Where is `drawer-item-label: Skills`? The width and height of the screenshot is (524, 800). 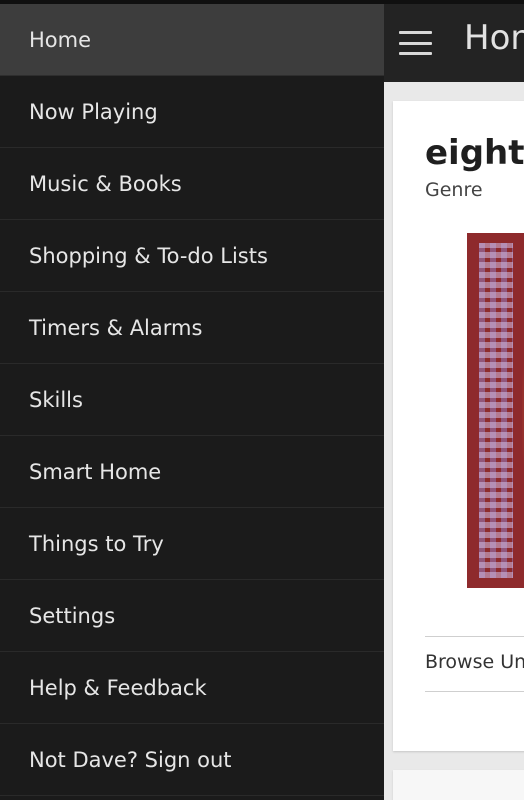 drawer-item-label: Skills is located at coordinates (56, 399).